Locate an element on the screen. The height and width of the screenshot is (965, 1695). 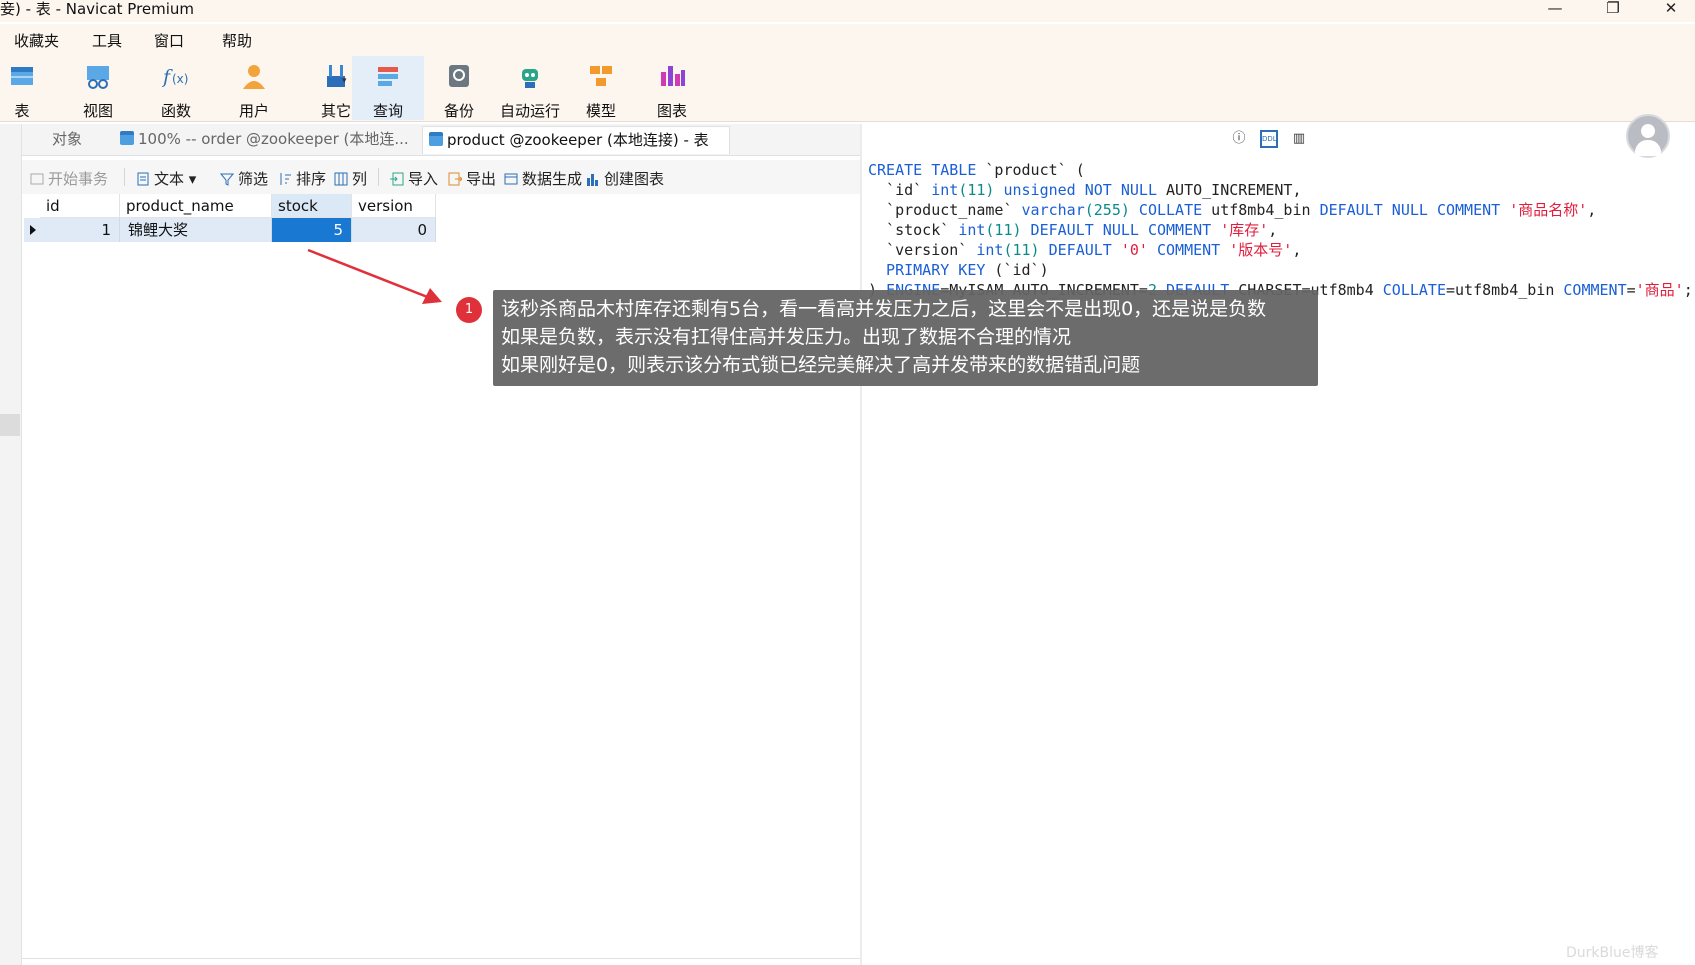
ribbon-model-button: 模型 is located at coordinates (601, 88).